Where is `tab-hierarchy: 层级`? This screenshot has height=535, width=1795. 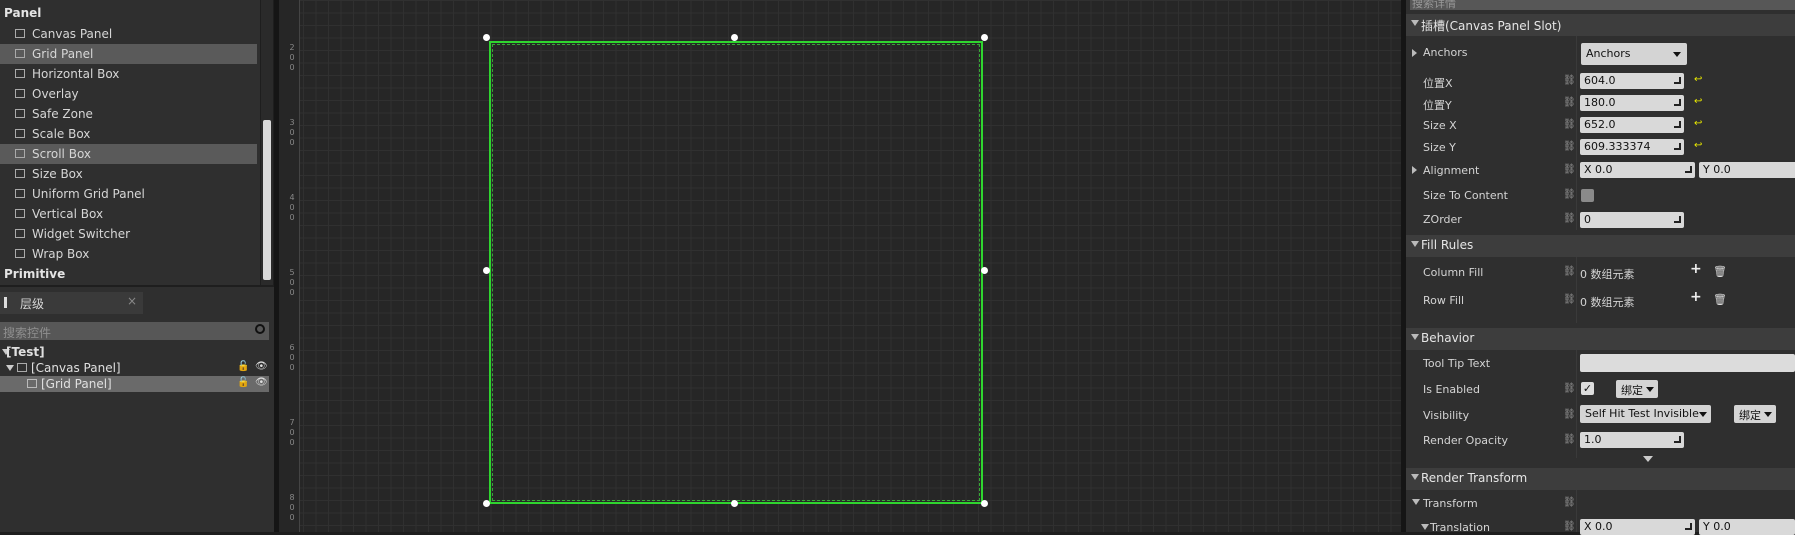
tab-hierarchy: 层级 is located at coordinates (71, 303).